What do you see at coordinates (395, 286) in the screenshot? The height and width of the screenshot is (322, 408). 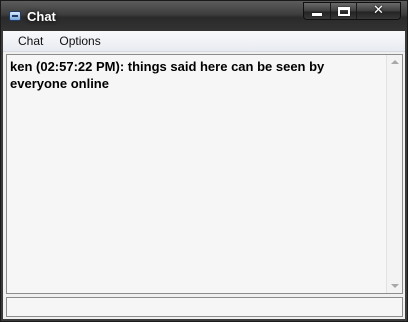 I see `scroll-down-icon` at bounding box center [395, 286].